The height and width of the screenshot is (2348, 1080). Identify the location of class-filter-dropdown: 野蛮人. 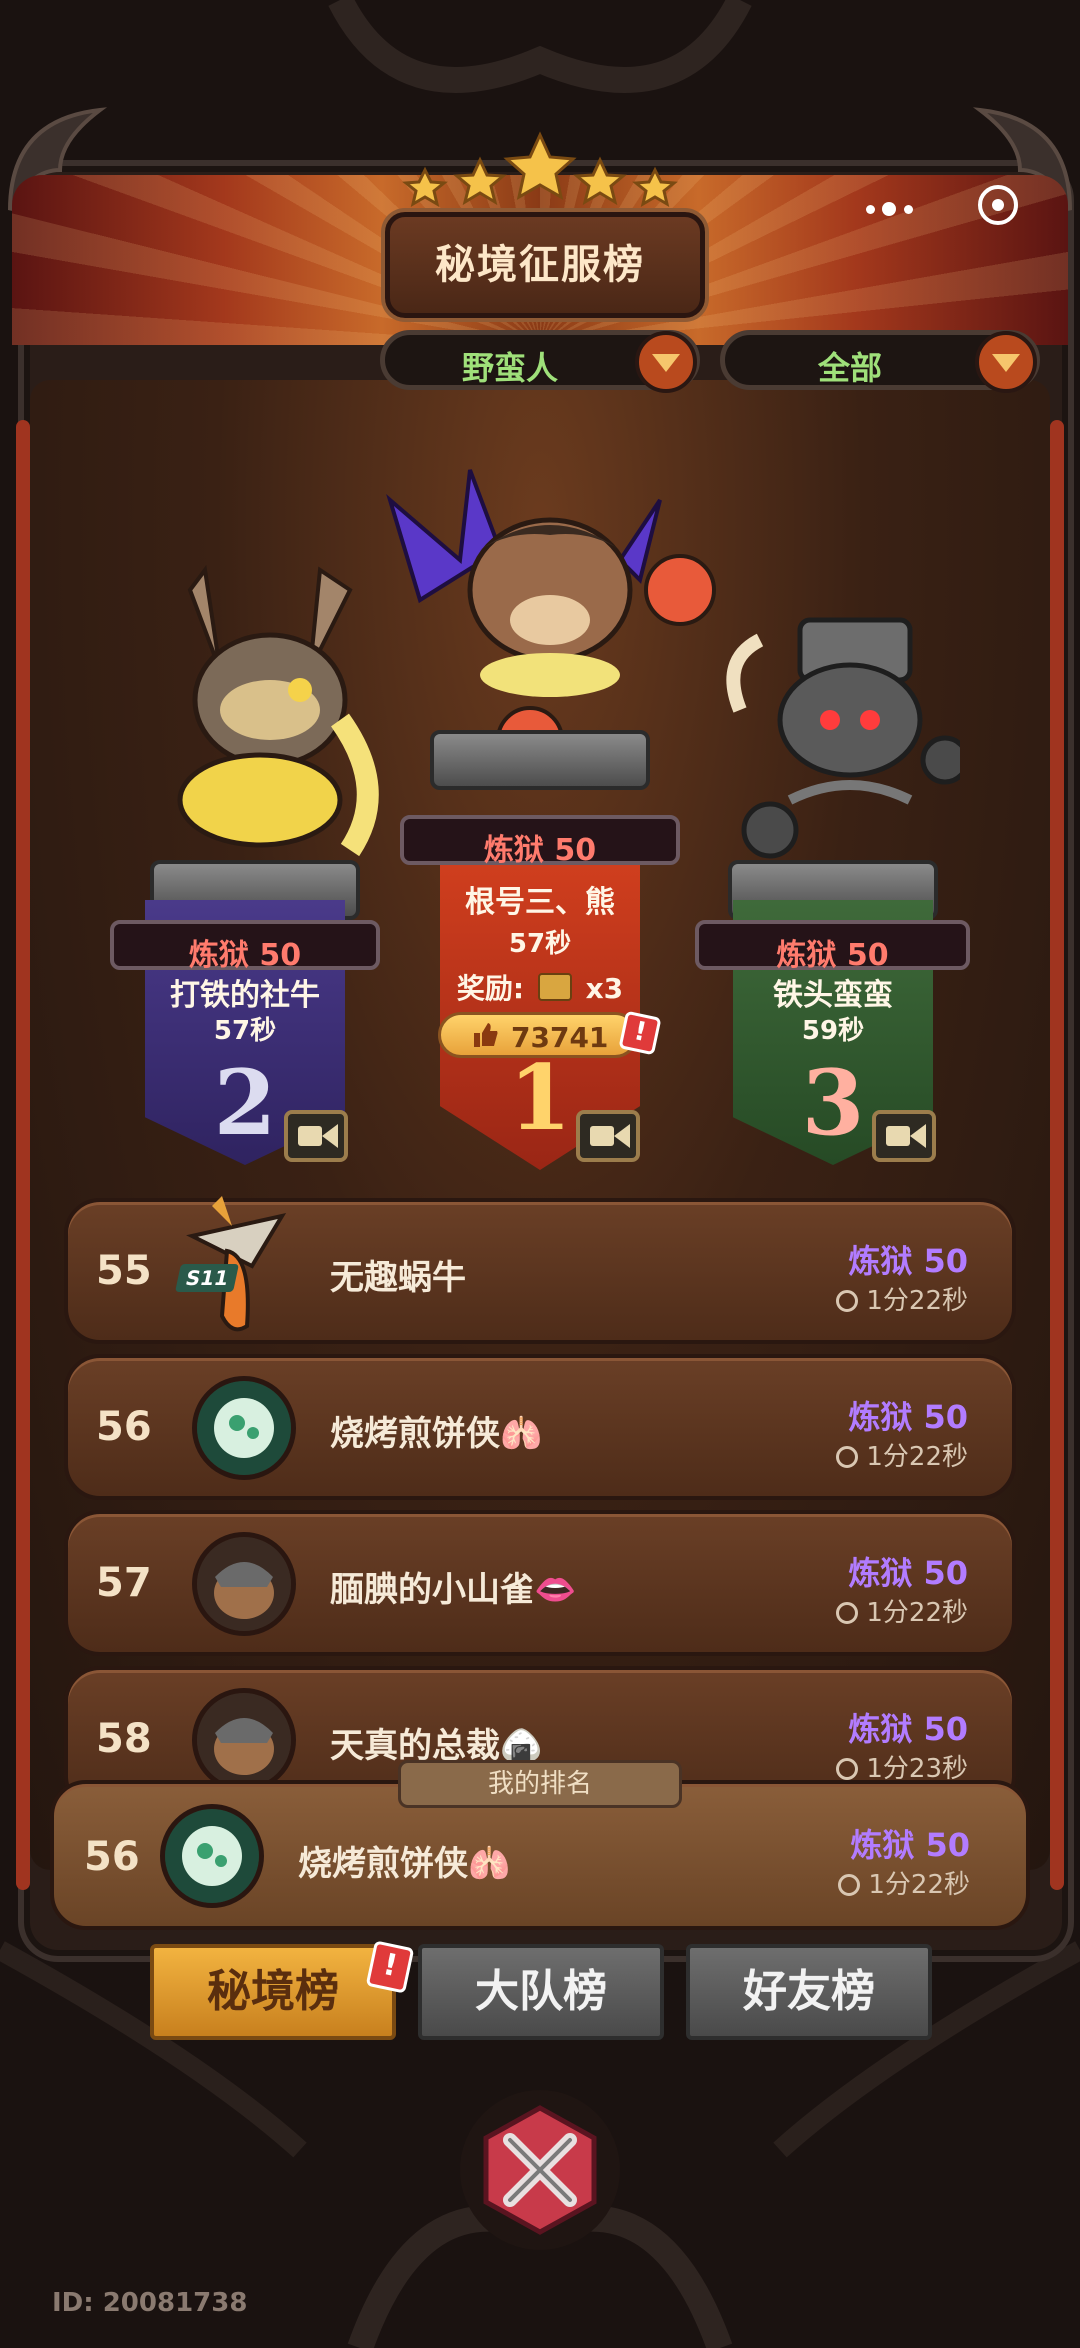
(540, 361).